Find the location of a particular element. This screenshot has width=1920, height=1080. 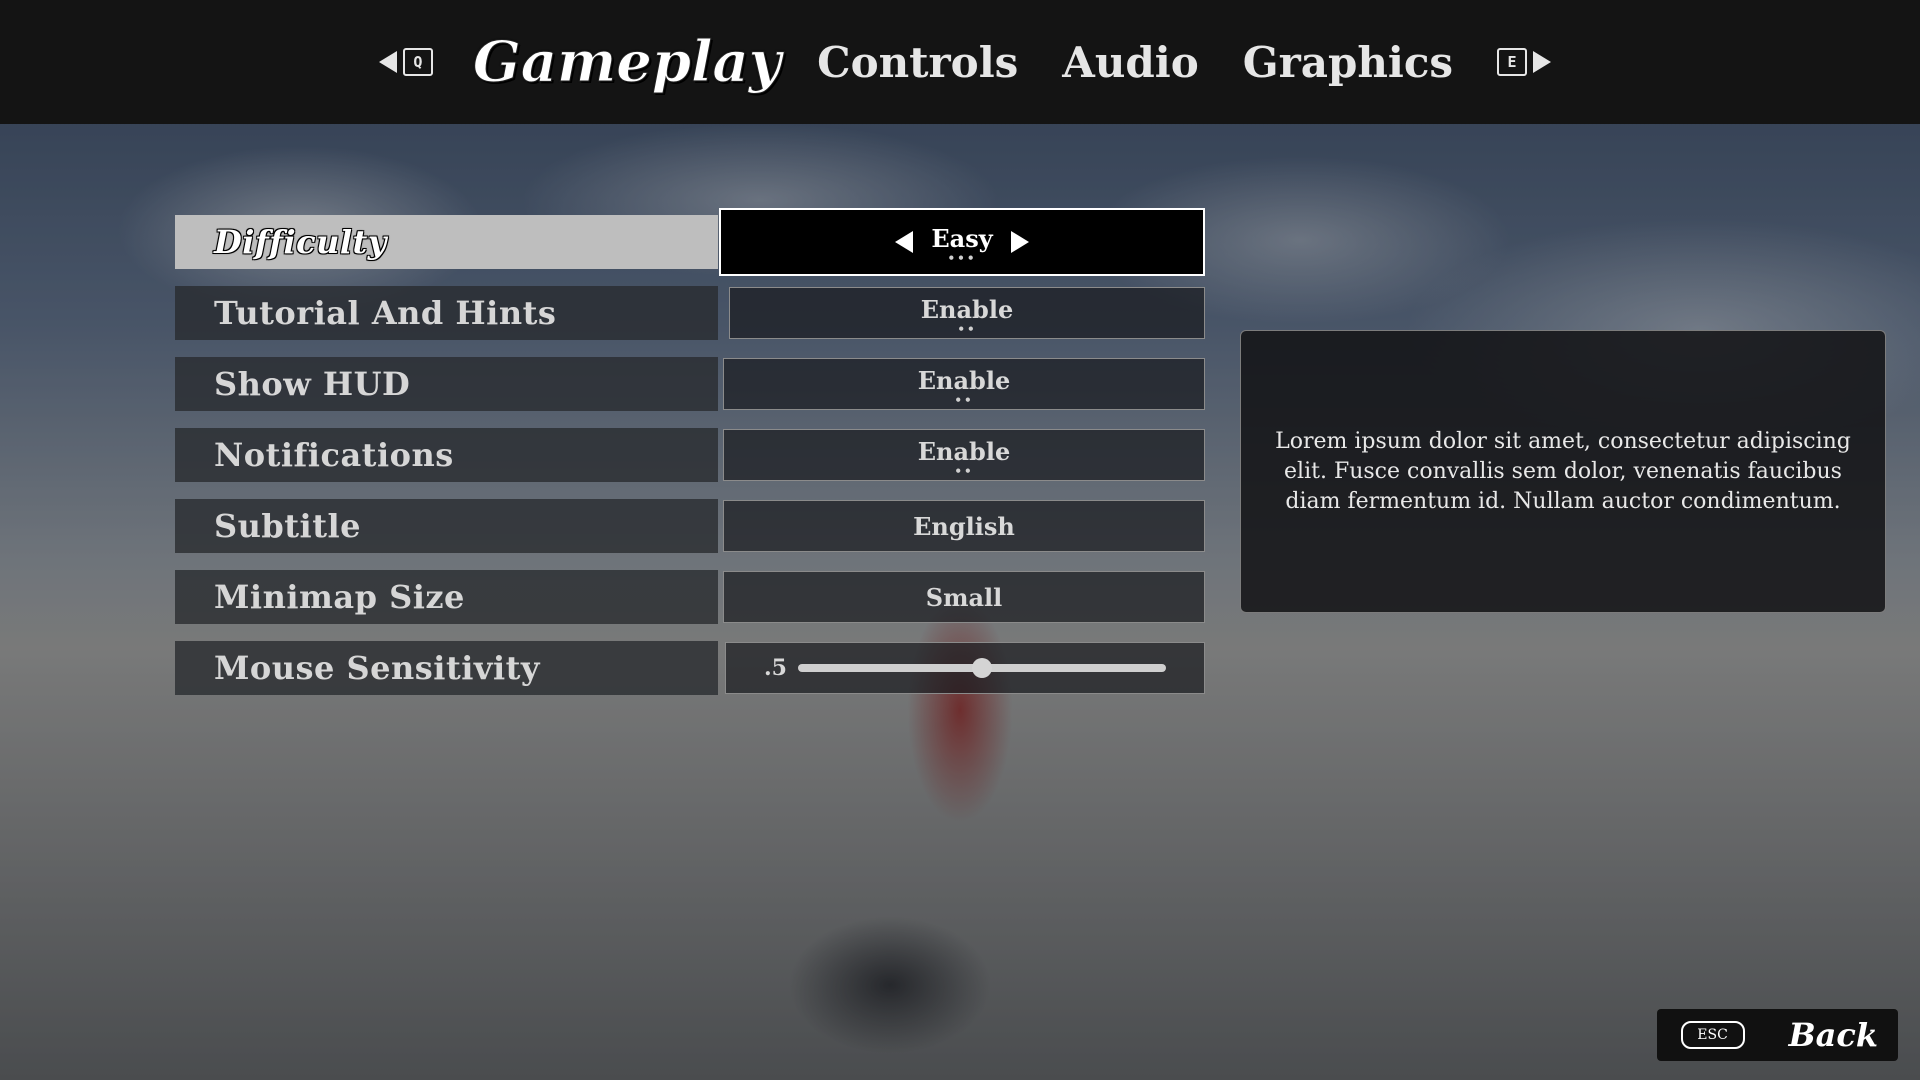

tab-audio: Audio is located at coordinates (1130, 62).